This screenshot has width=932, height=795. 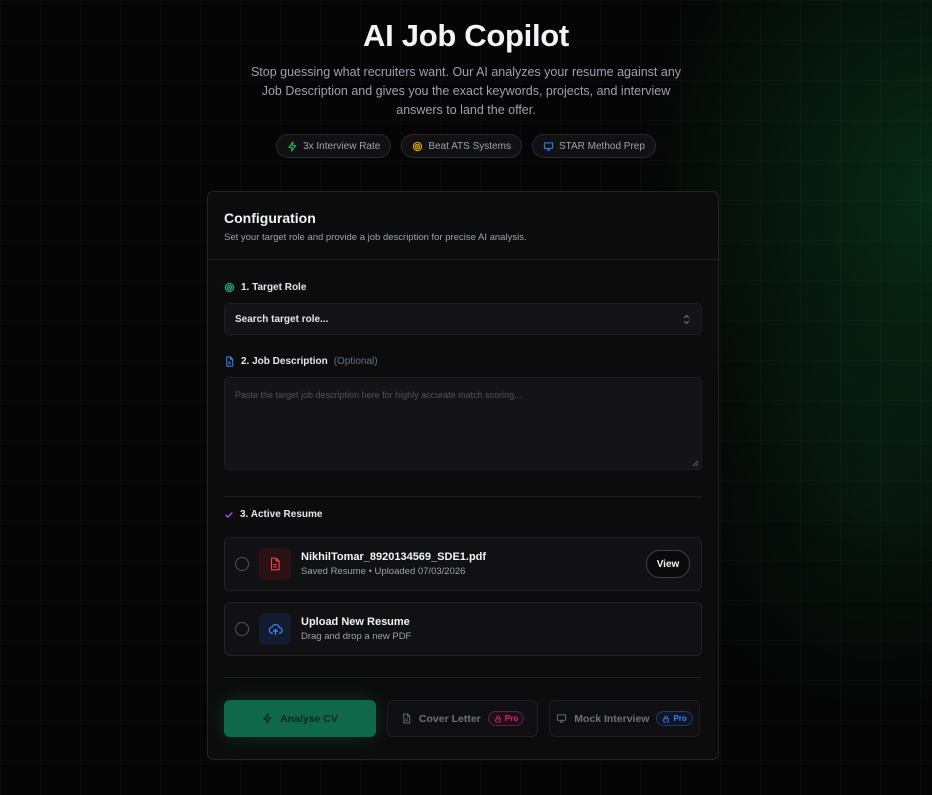 I want to click on page-title: AI Job Copilot, so click(x=466, y=35).